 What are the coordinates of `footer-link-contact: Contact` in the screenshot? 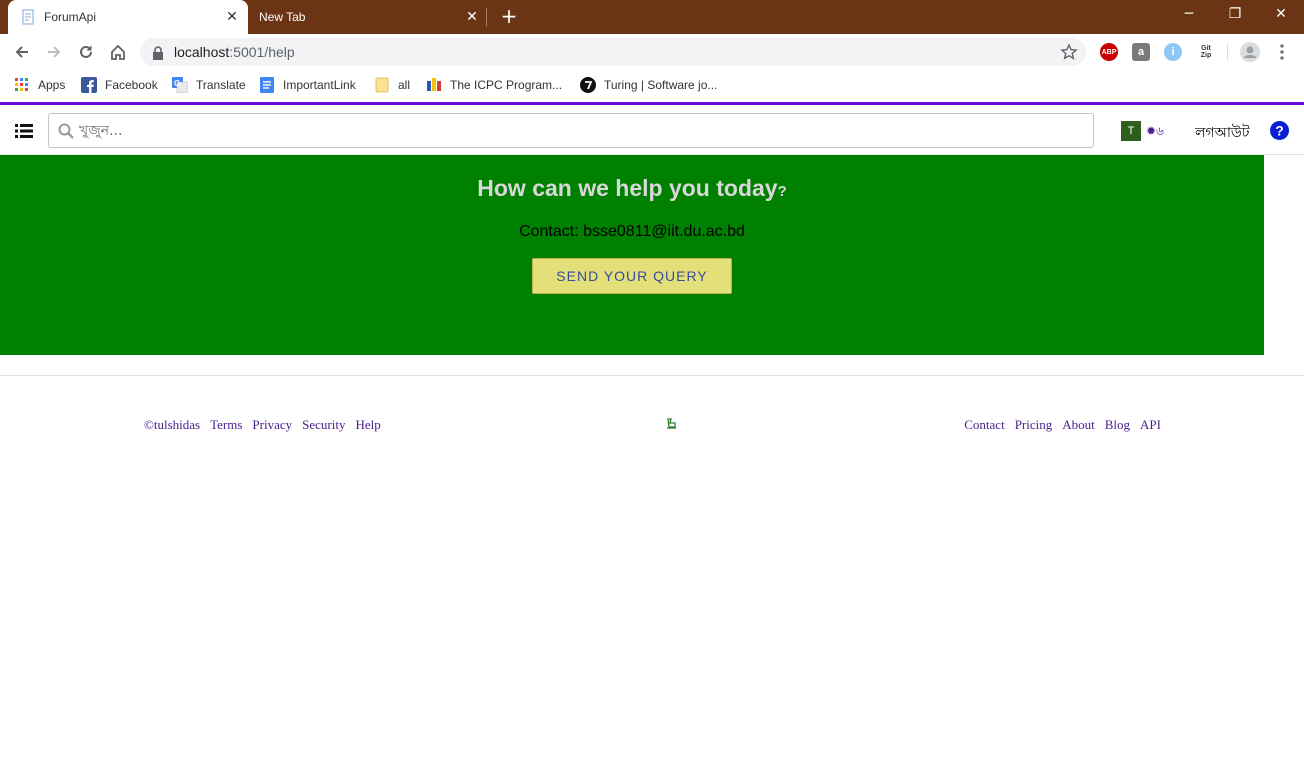 It's located at (984, 425).